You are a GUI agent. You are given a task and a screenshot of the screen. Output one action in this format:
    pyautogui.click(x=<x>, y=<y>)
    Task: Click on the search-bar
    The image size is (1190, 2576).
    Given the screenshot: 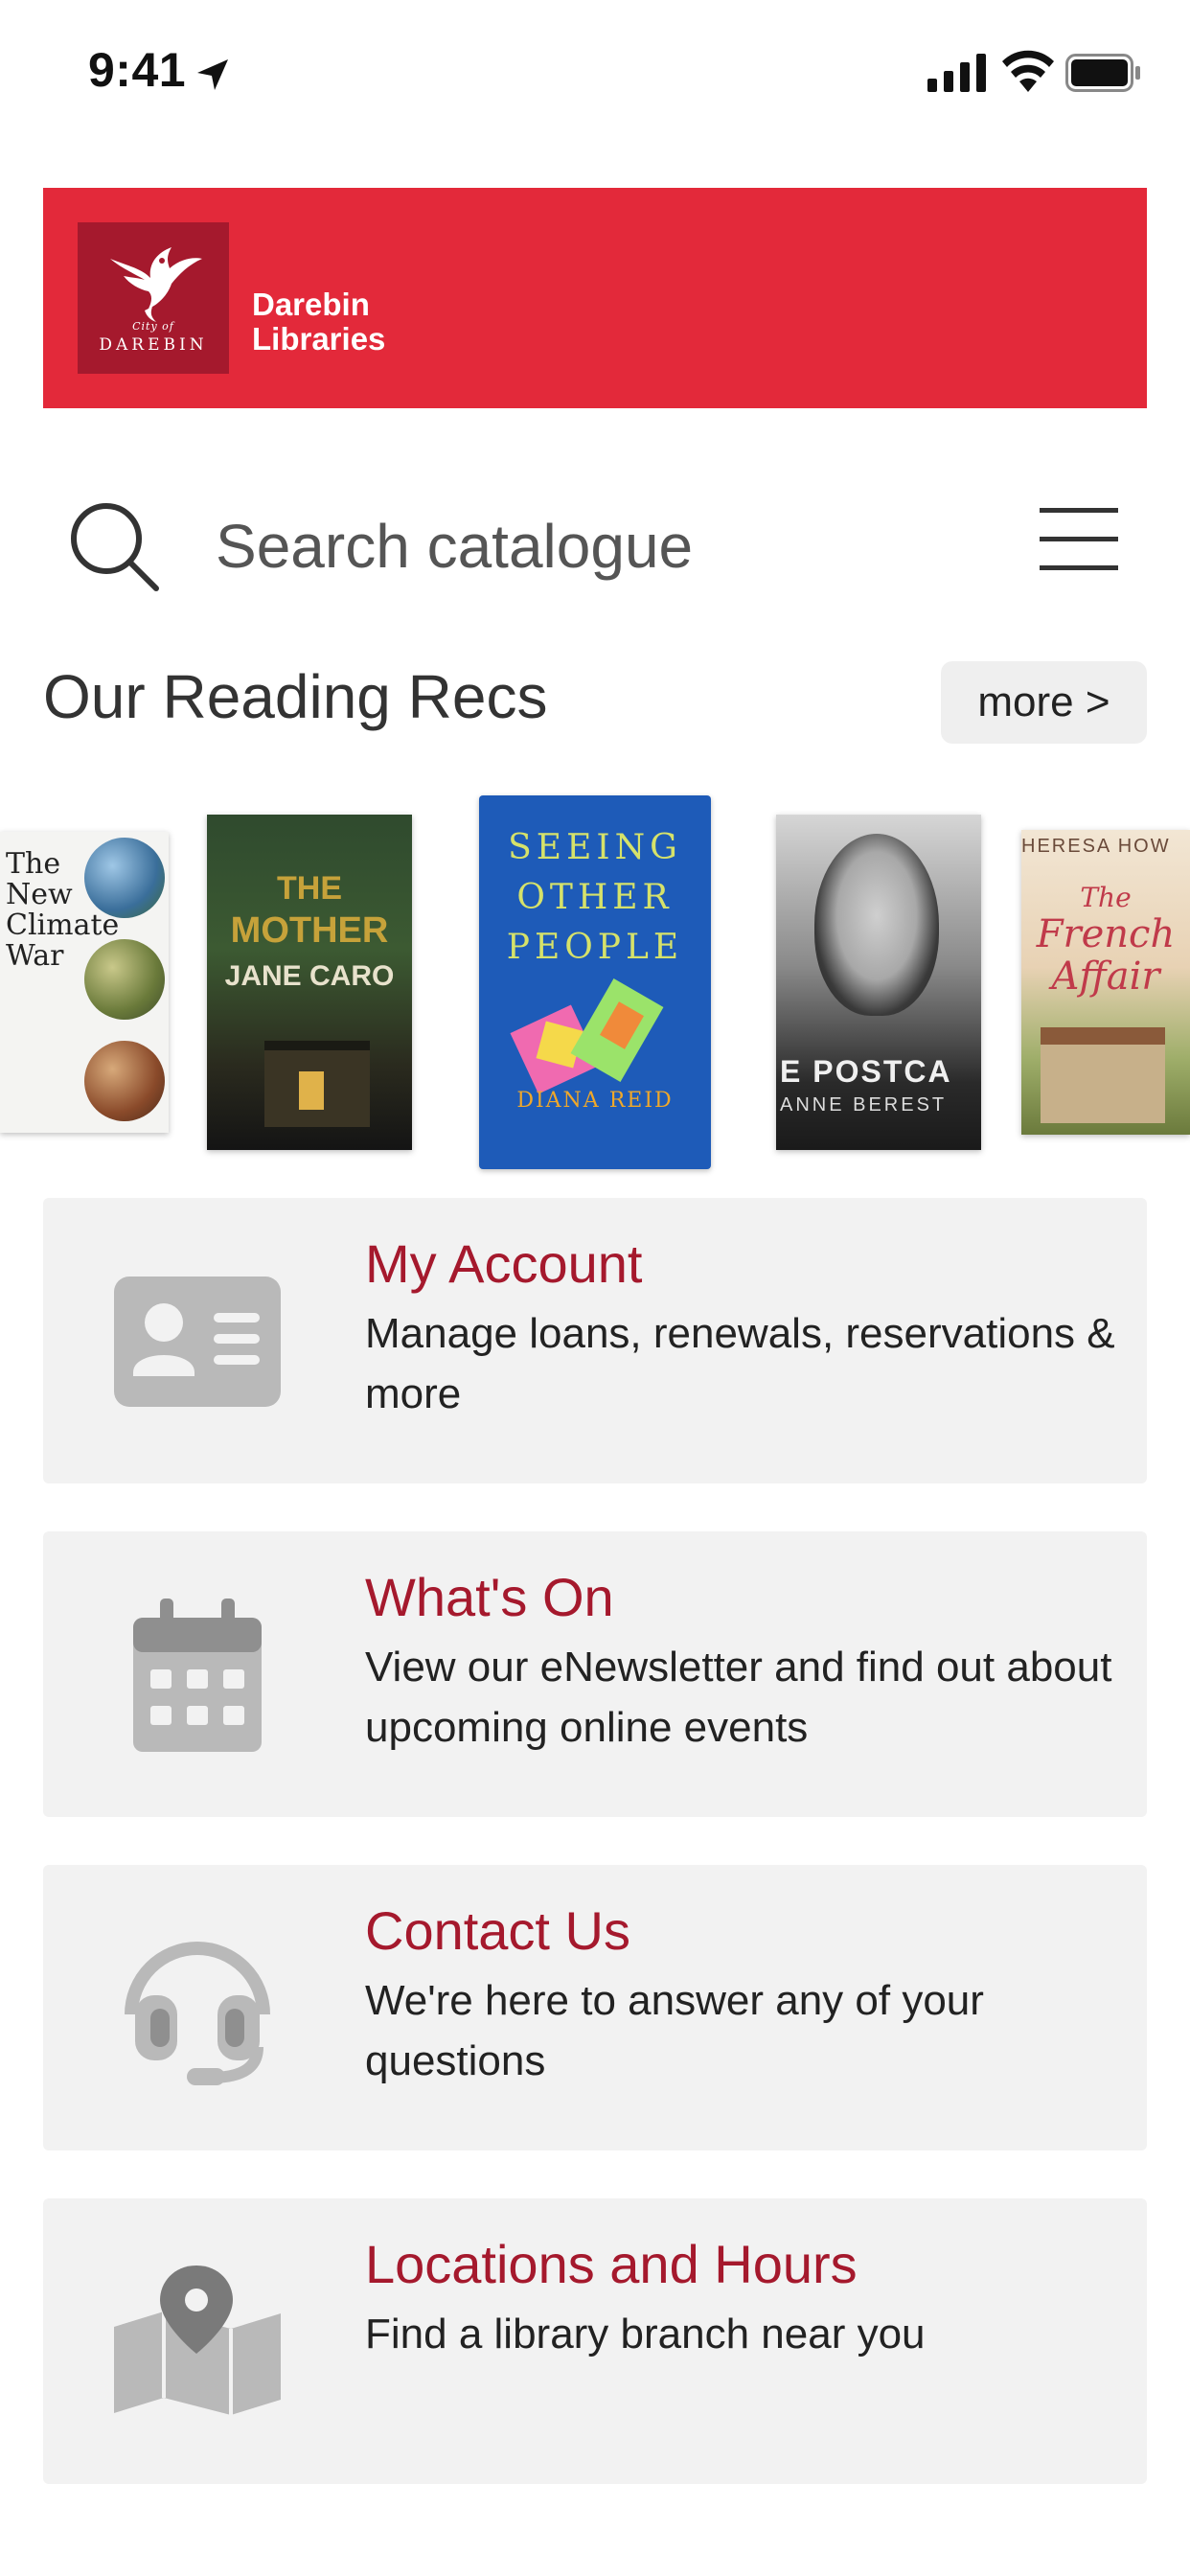 What is the action you would take?
    pyautogui.click(x=595, y=546)
    